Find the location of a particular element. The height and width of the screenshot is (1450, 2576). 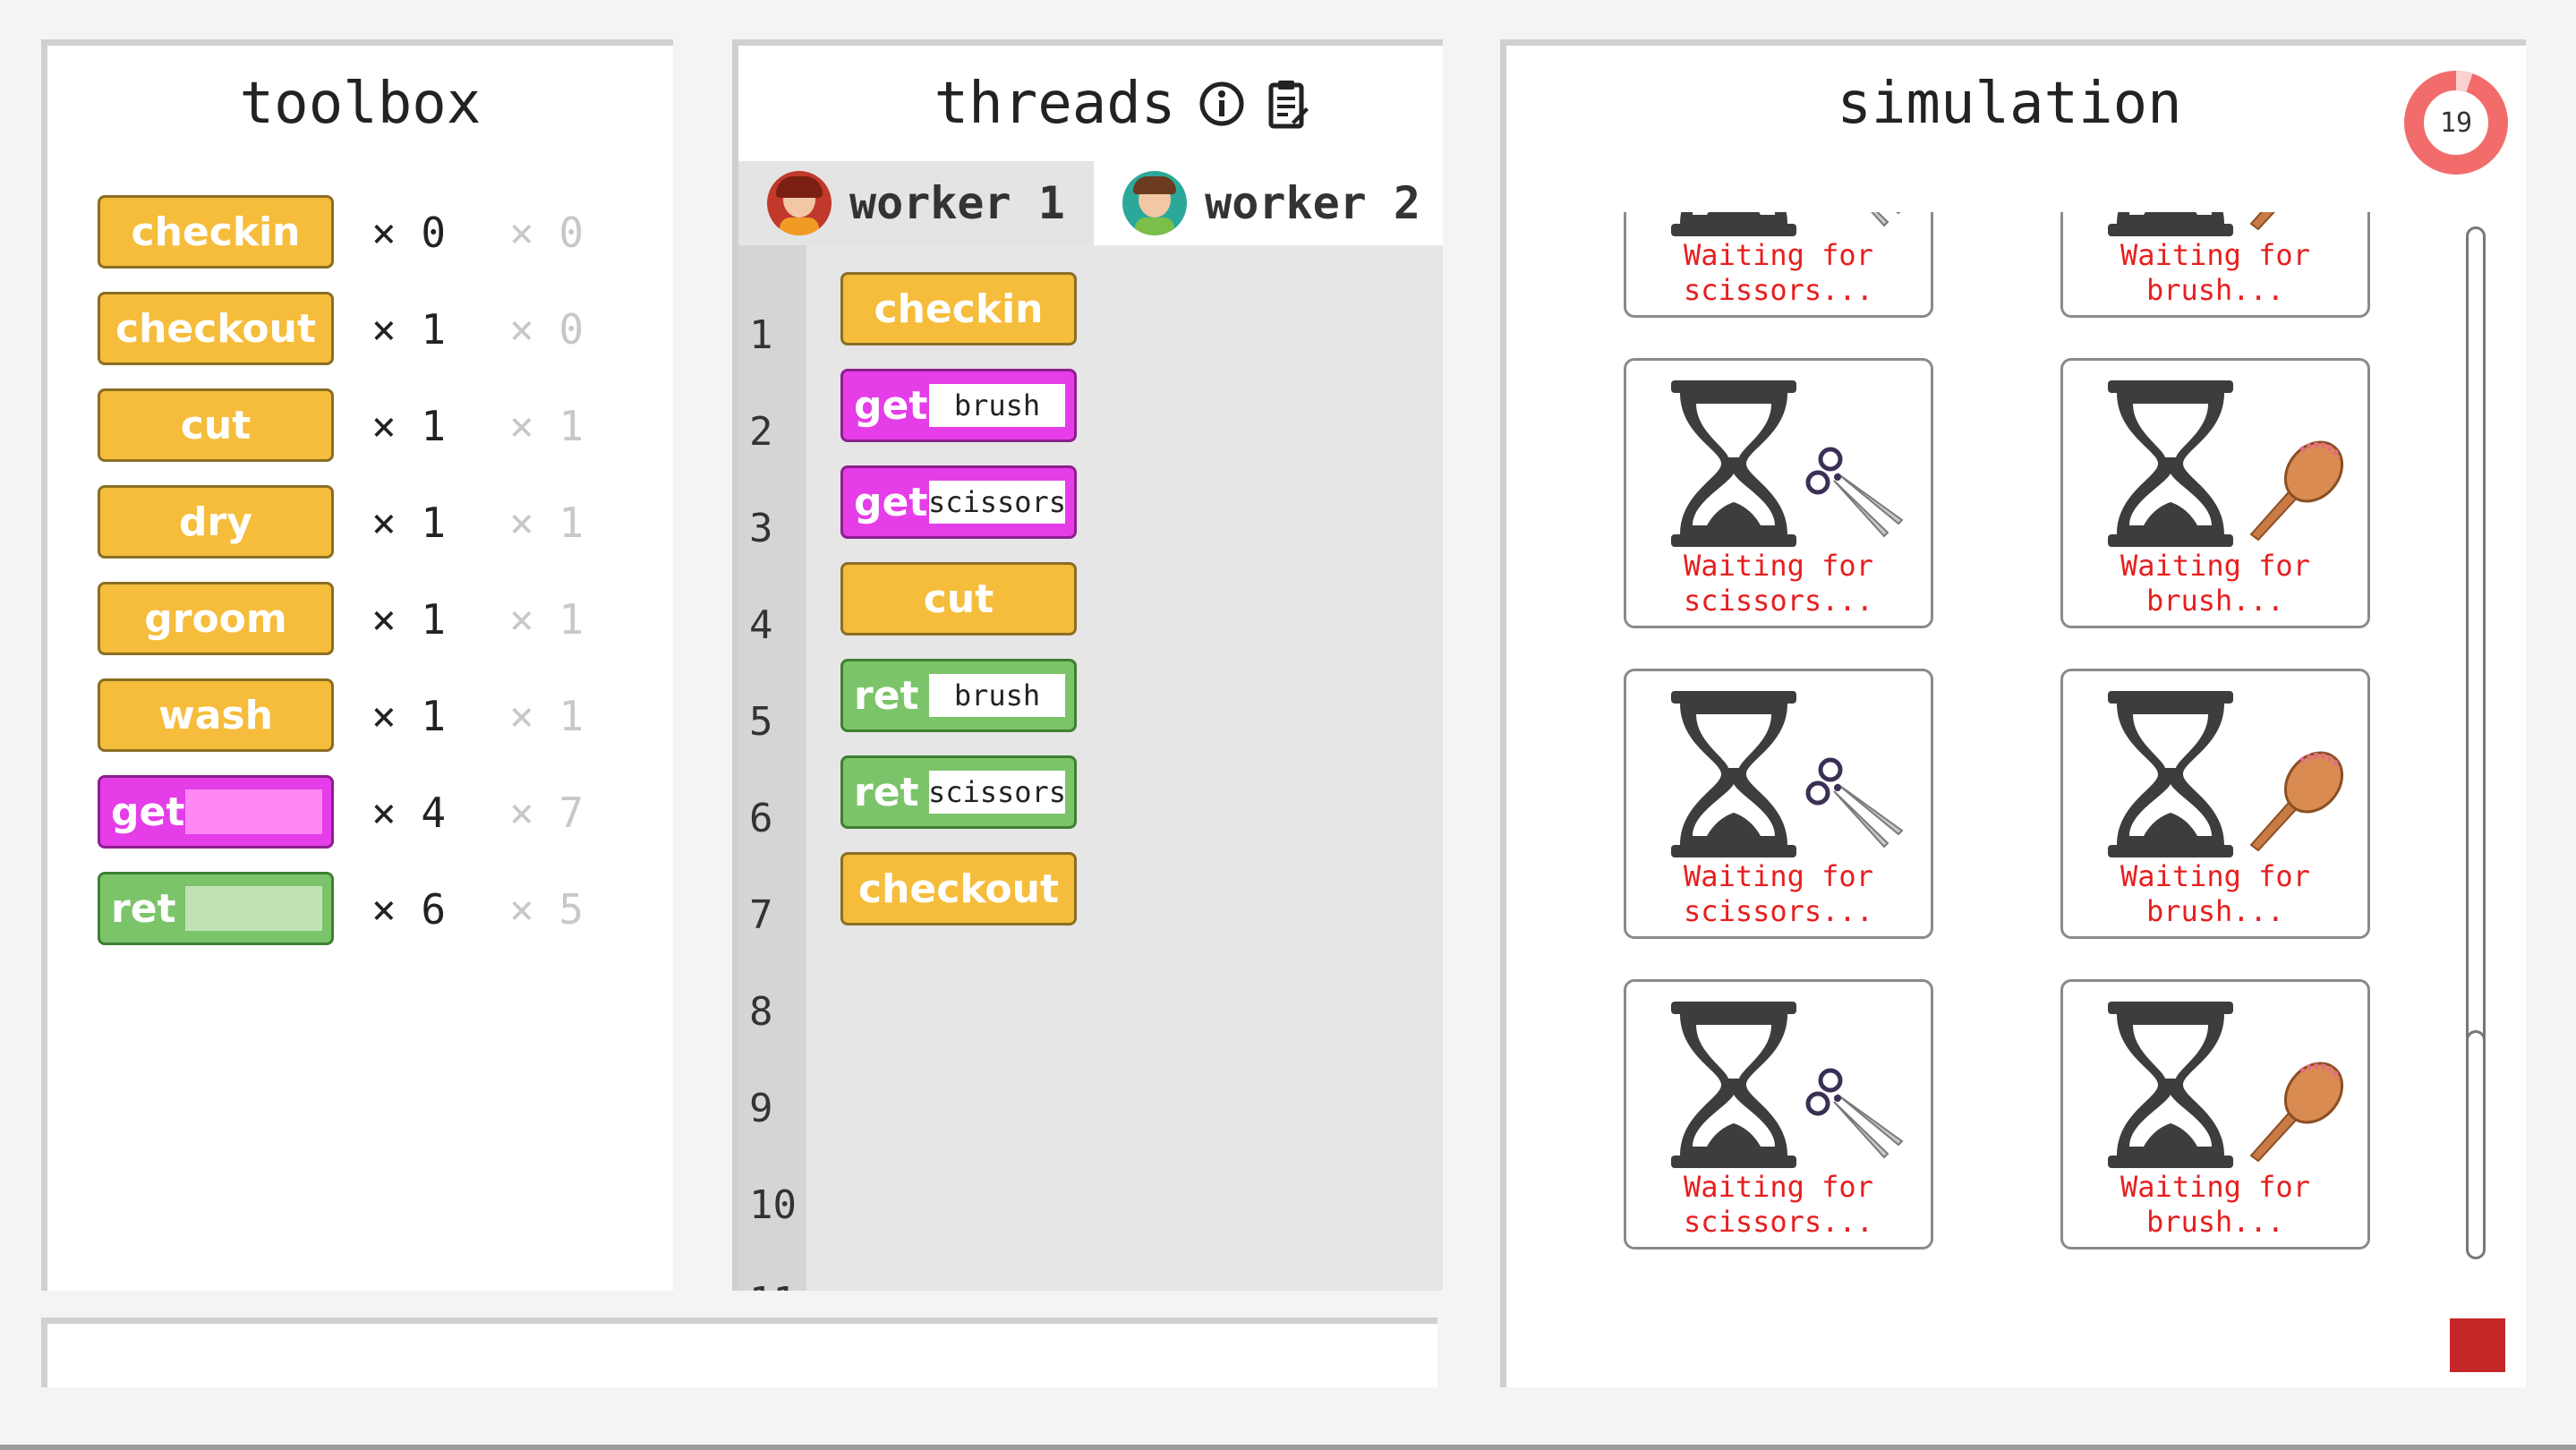

code-line-4-block: cut is located at coordinates (958, 598).